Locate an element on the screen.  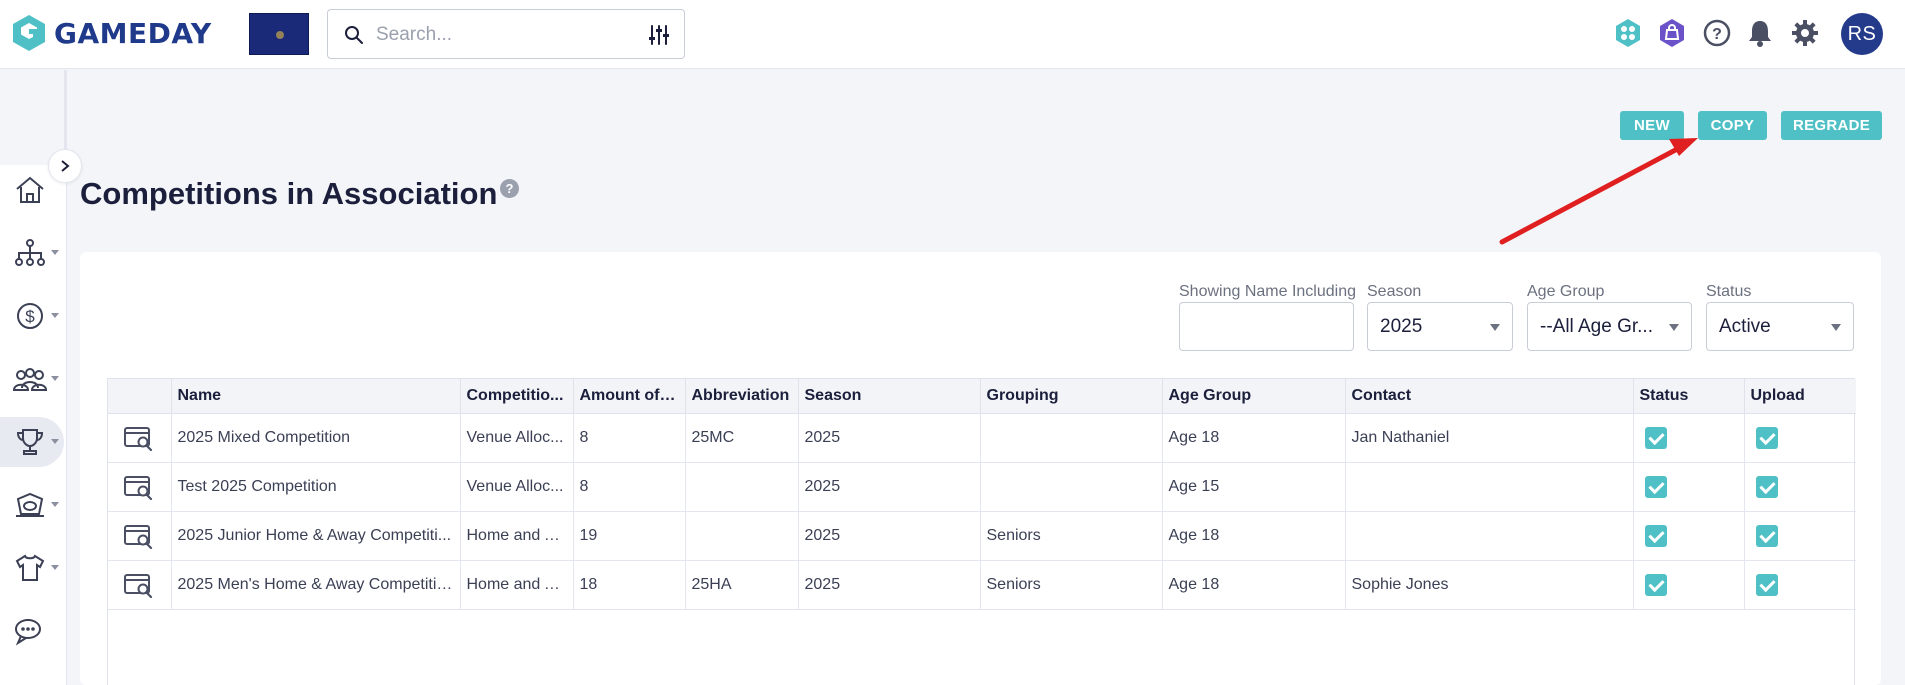
help-circle-icon: ? is located at coordinates (1717, 33).